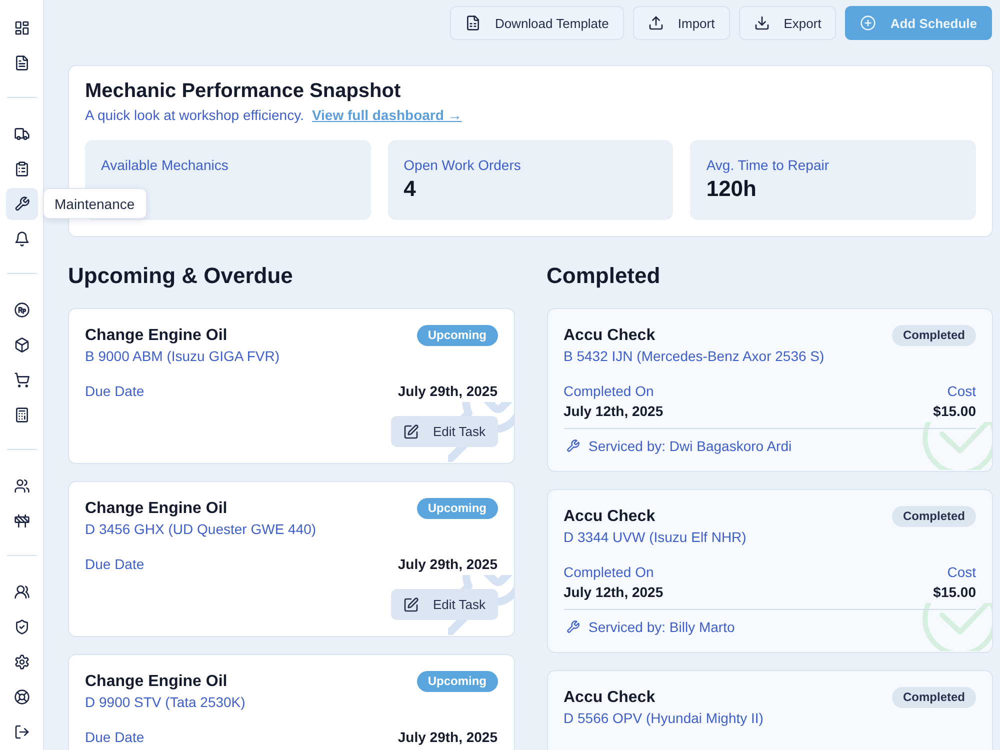  I want to click on cart-icon, so click(22, 380).